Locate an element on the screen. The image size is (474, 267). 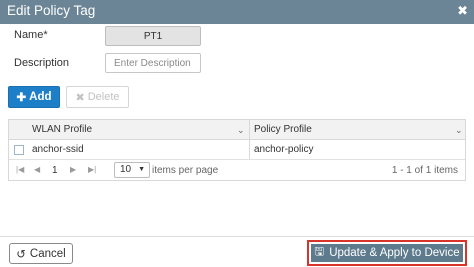
add-button-label: Add is located at coordinates (40, 97).